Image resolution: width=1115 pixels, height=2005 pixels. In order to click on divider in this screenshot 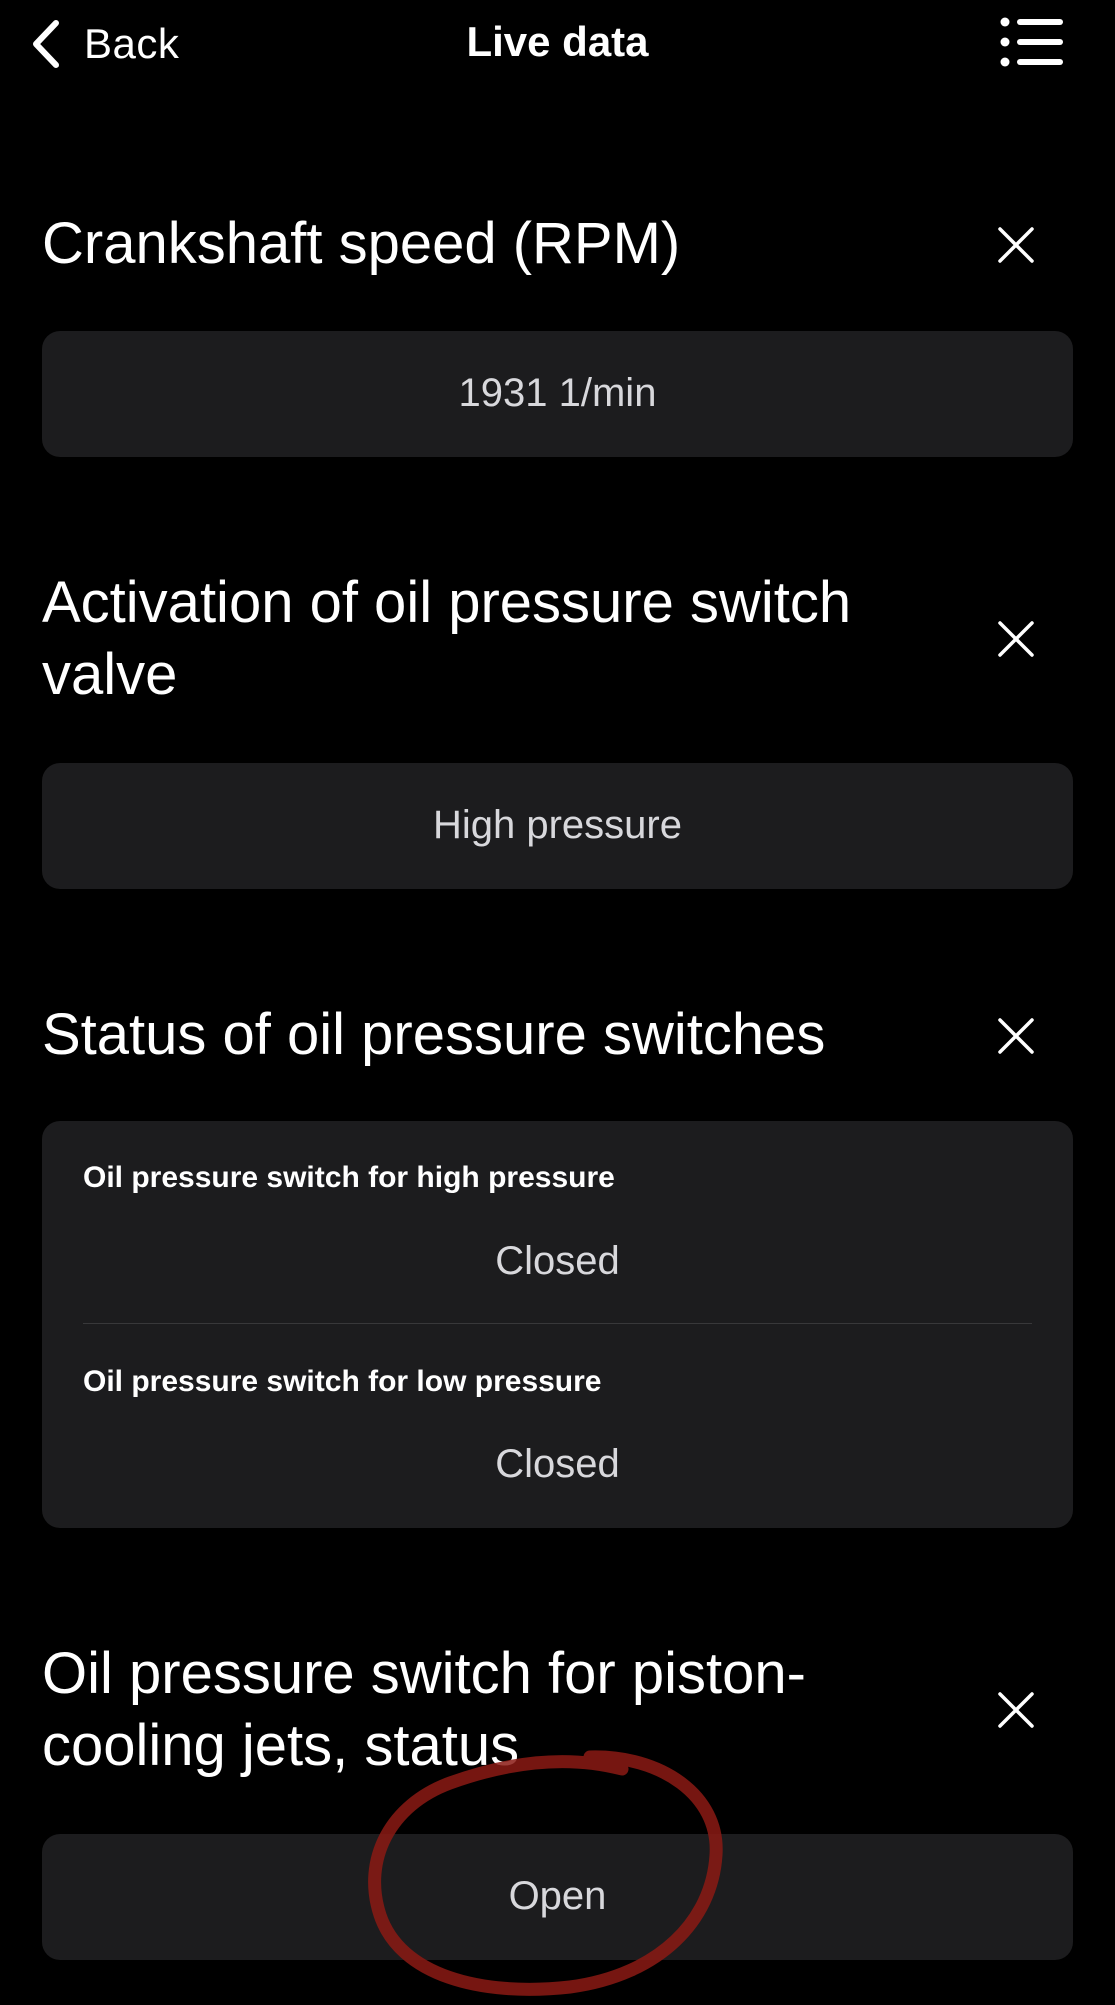, I will do `click(557, 1323)`.